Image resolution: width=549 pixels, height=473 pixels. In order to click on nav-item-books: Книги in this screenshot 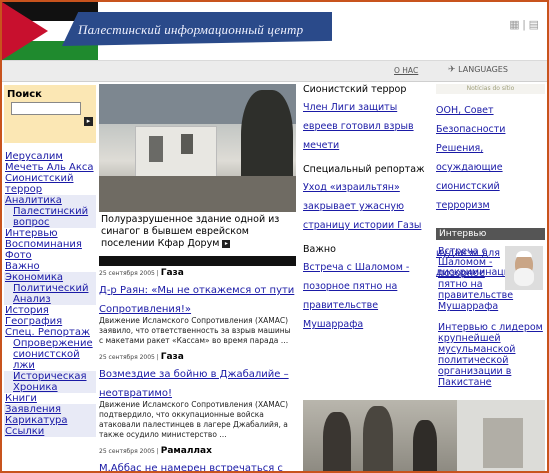, I will do `click(21, 398)`.